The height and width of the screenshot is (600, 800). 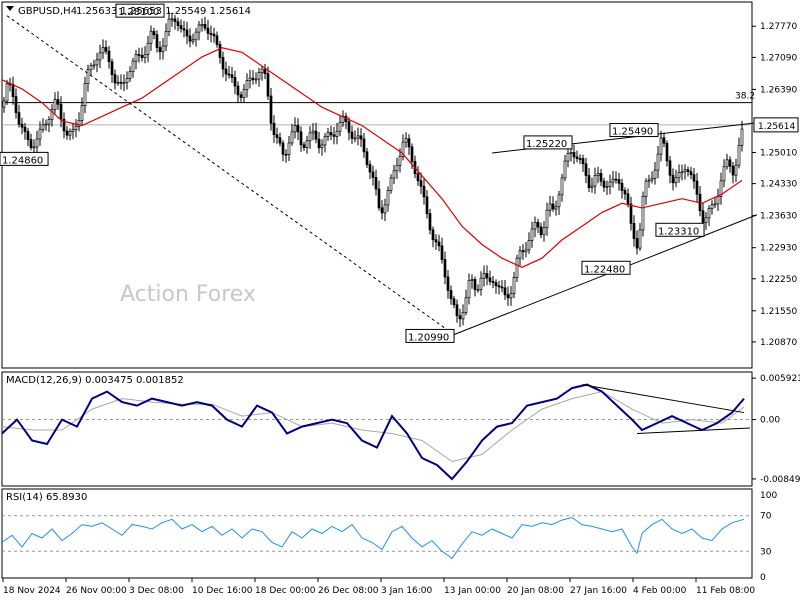 What do you see at coordinates (745, 97) in the screenshot?
I see `fib-label: 38.2` at bounding box center [745, 97].